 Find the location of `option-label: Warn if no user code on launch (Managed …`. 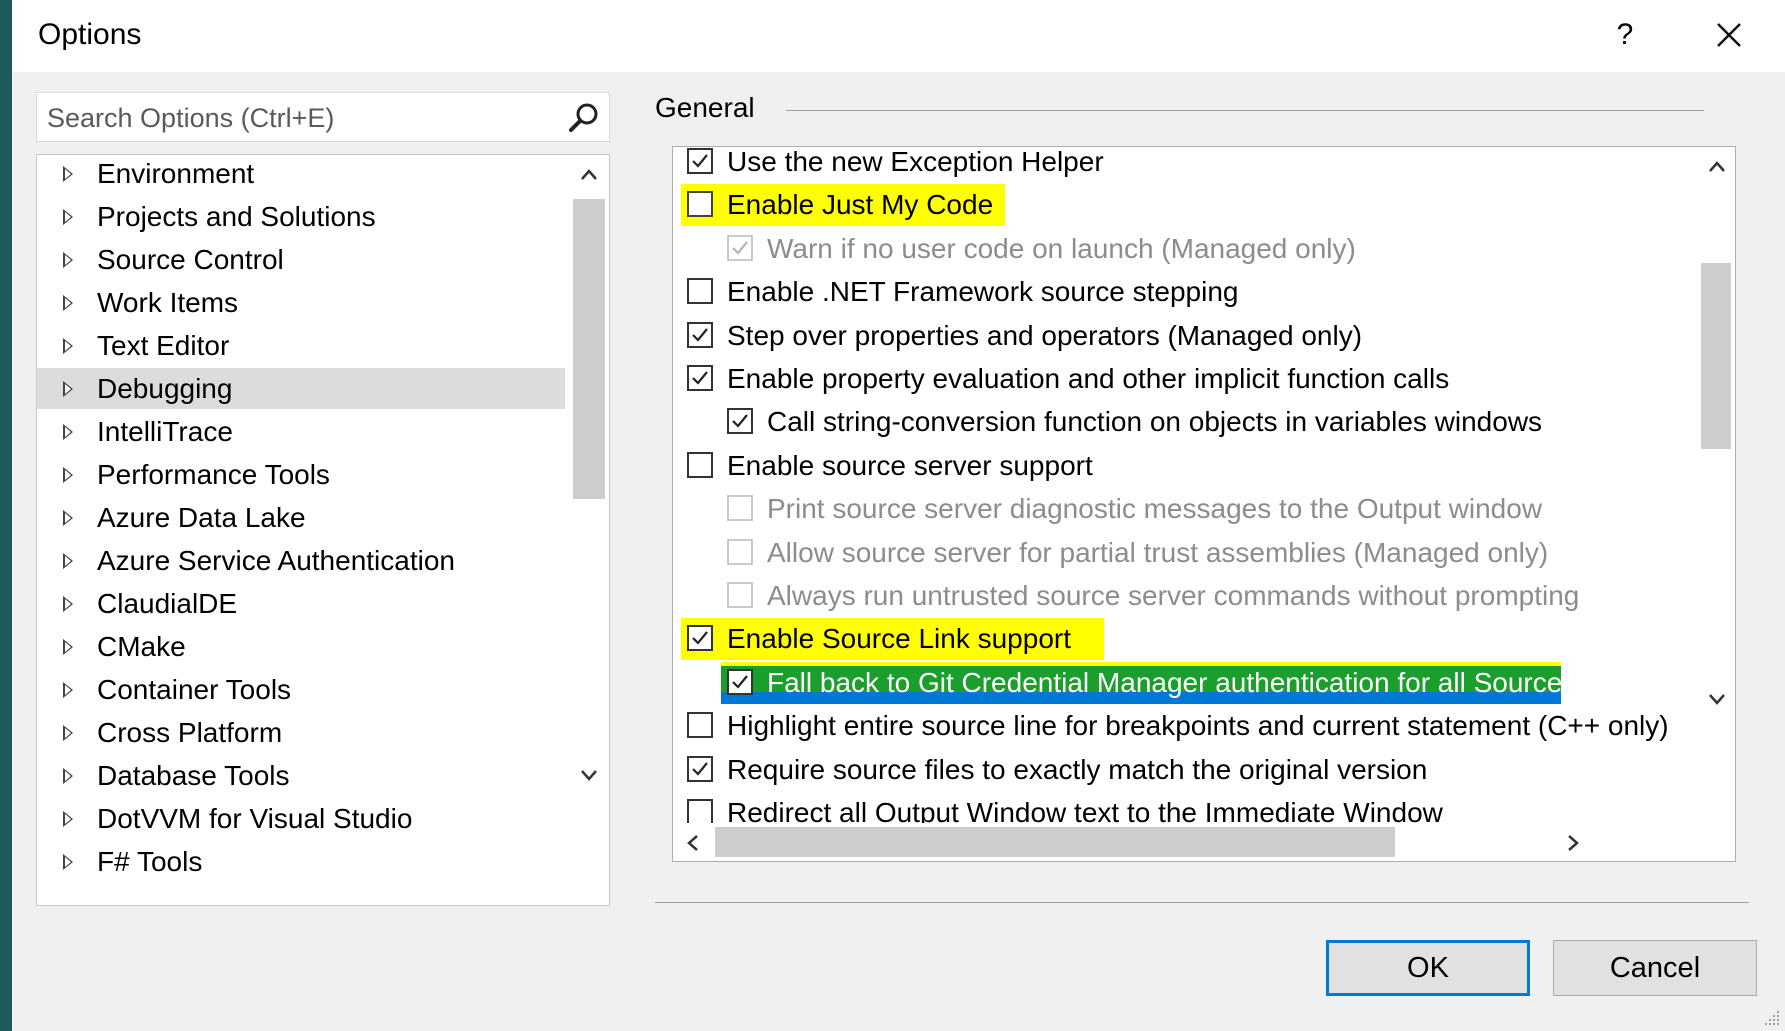

option-label: Warn if no user code on launch (Managed … is located at coordinates (1061, 248).